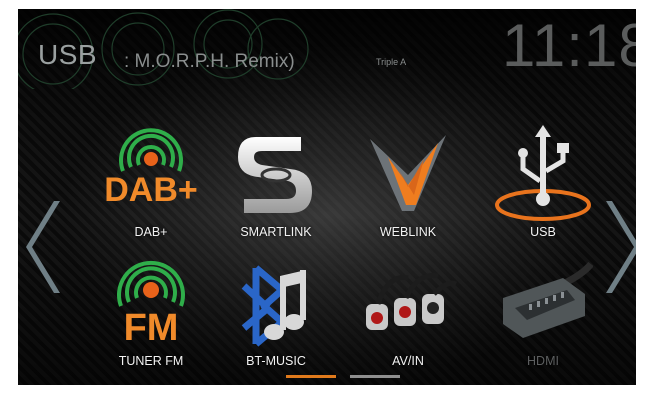  What do you see at coordinates (151, 304) in the screenshot?
I see `fm-radio-icon: FM` at bounding box center [151, 304].